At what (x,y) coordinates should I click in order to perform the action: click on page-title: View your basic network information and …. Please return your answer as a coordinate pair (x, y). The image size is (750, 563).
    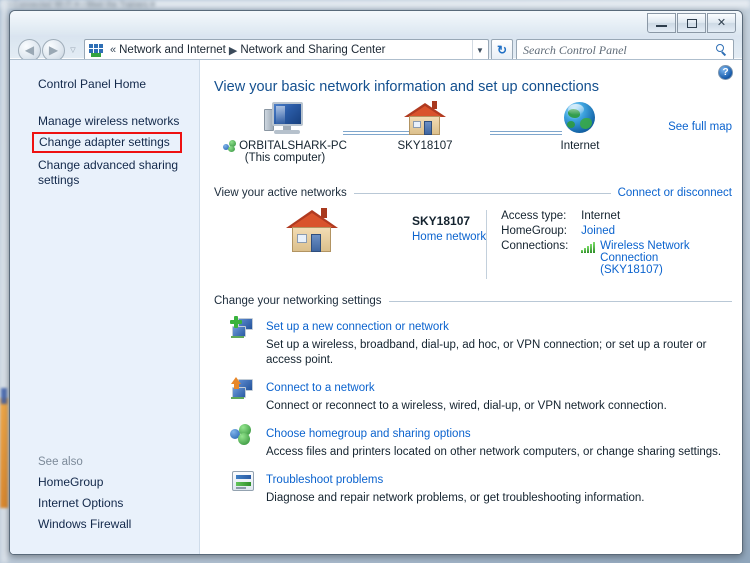
    Looking at the image, I should click on (407, 87).